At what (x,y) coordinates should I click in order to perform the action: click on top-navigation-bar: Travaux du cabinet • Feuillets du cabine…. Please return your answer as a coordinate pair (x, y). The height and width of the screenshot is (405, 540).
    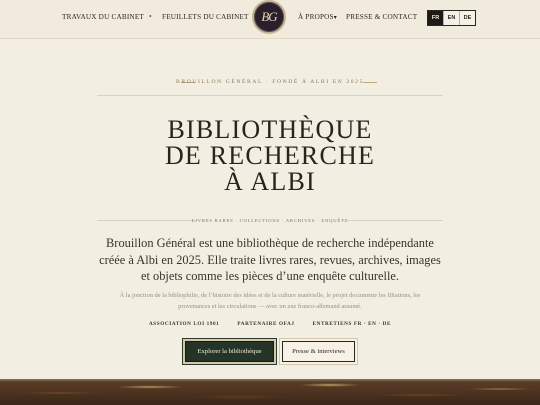
    Looking at the image, I should click on (270, 19).